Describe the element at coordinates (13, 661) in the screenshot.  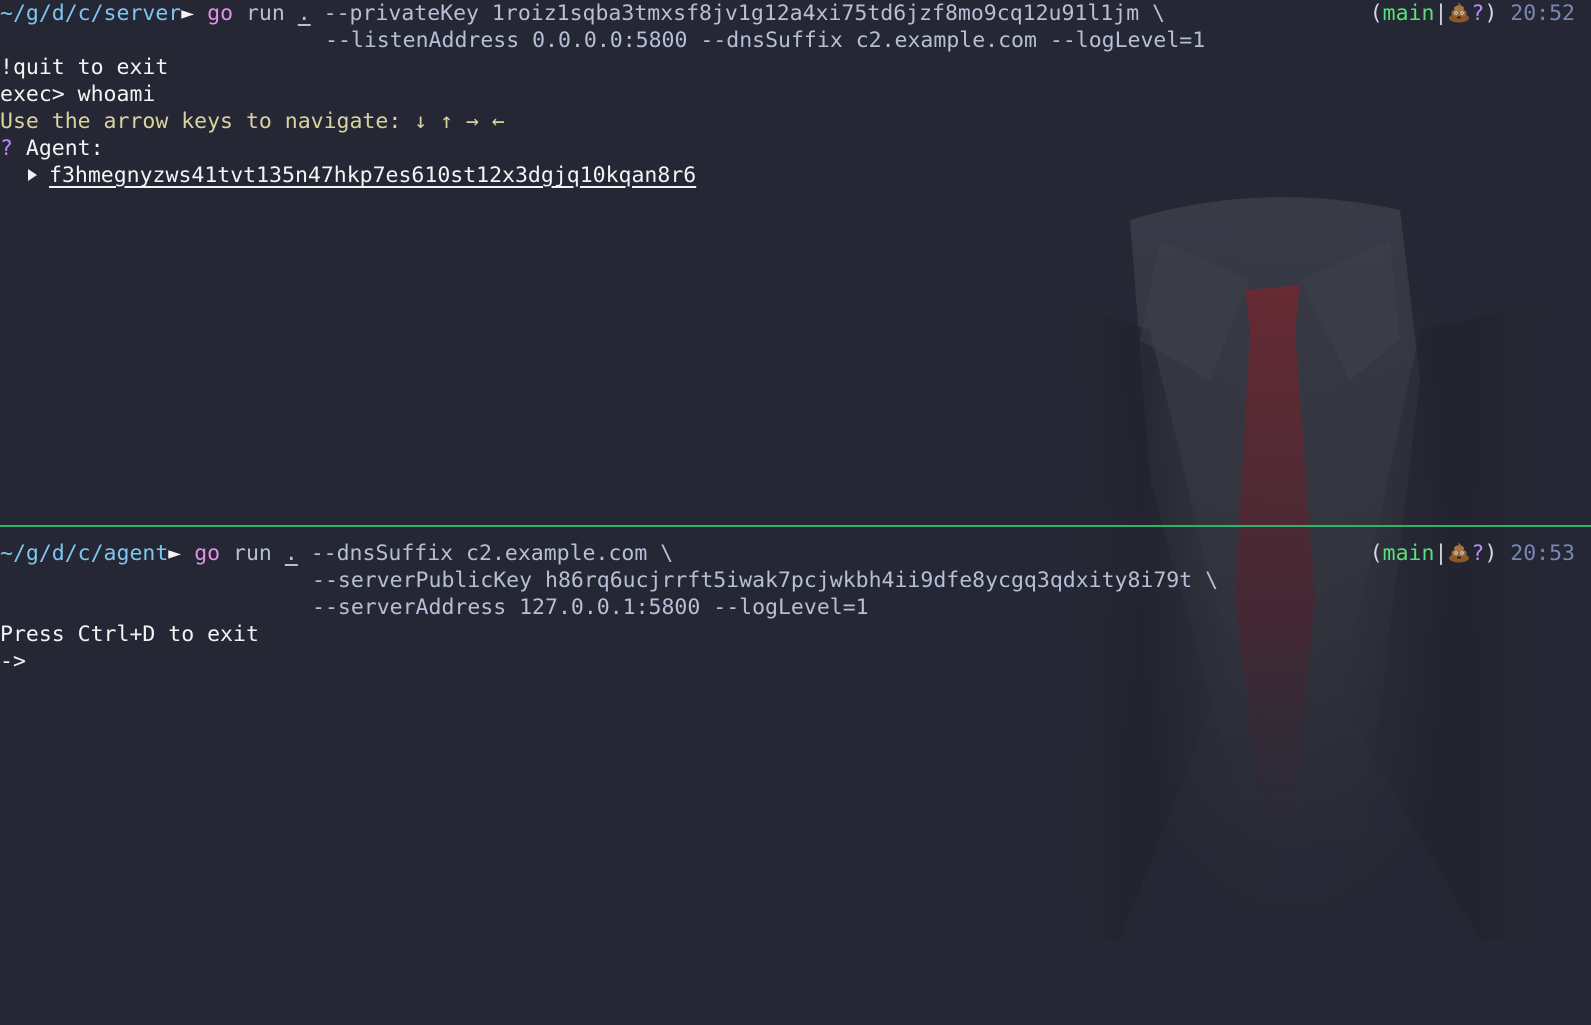
I see `agent-input-prompt: ->` at that location.